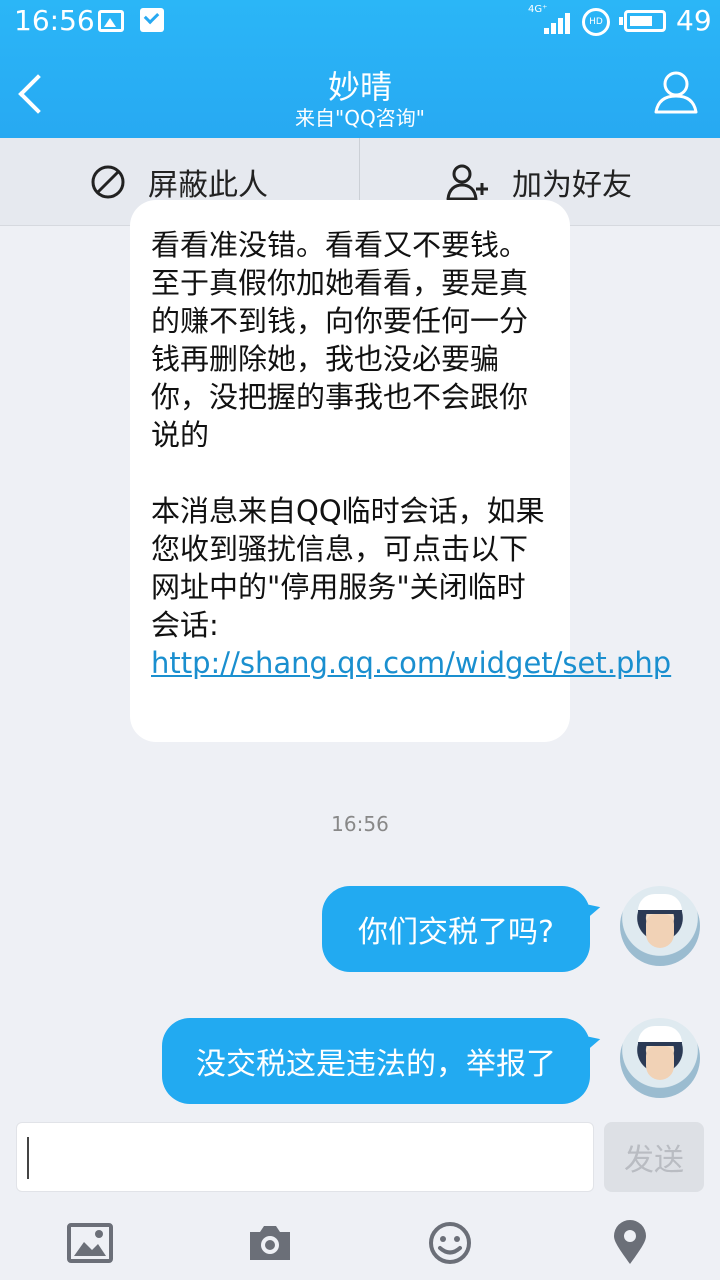 The image size is (720, 1280). Describe the element at coordinates (572, 185) in the screenshot. I see `add-friend-label: 加为好友` at that location.